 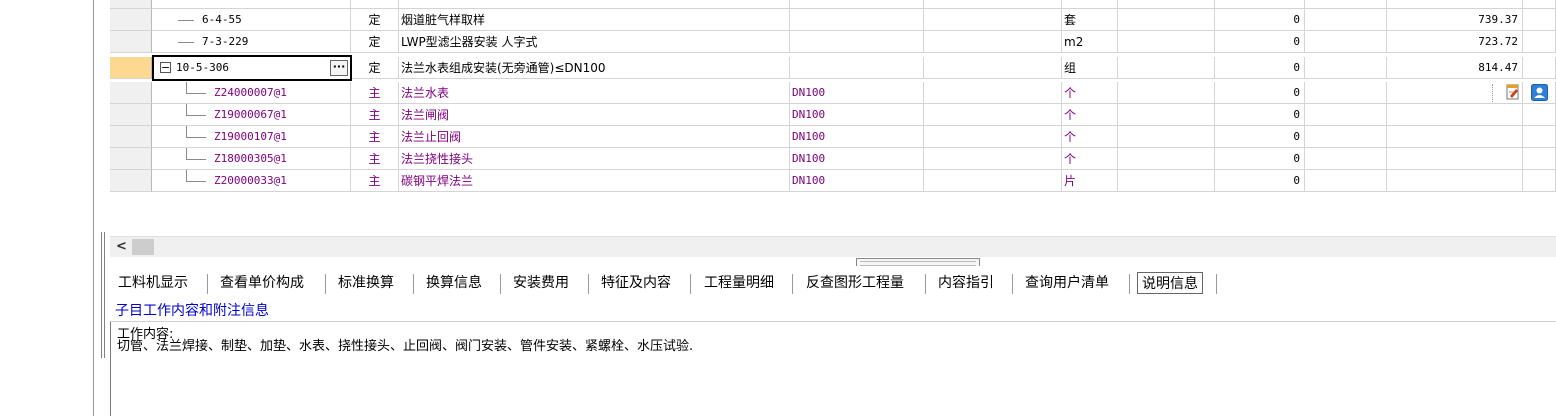 I want to click on code-text: Z19000107@1, so click(x=250, y=136).